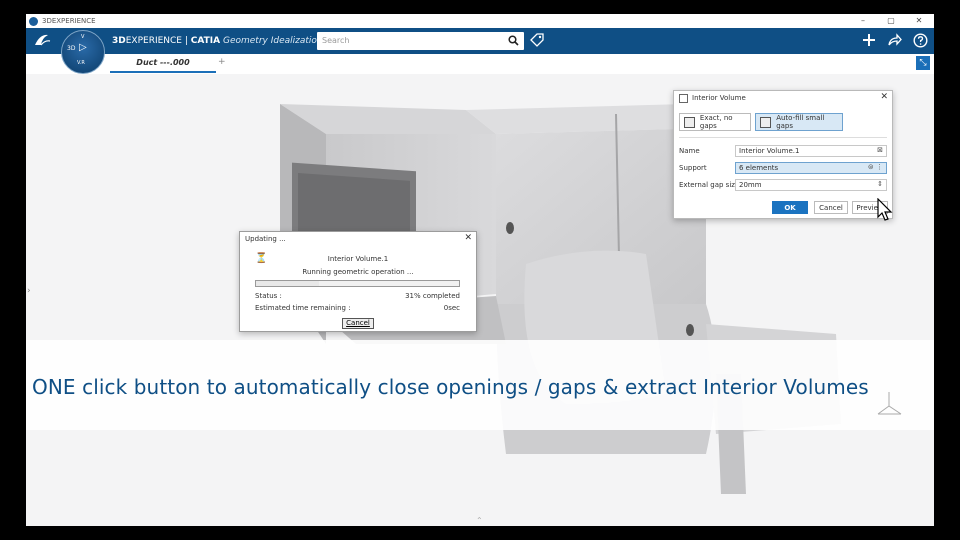  What do you see at coordinates (875, 167) in the screenshot?
I see `support-options-icon: ⊜ ⋮` at bounding box center [875, 167].